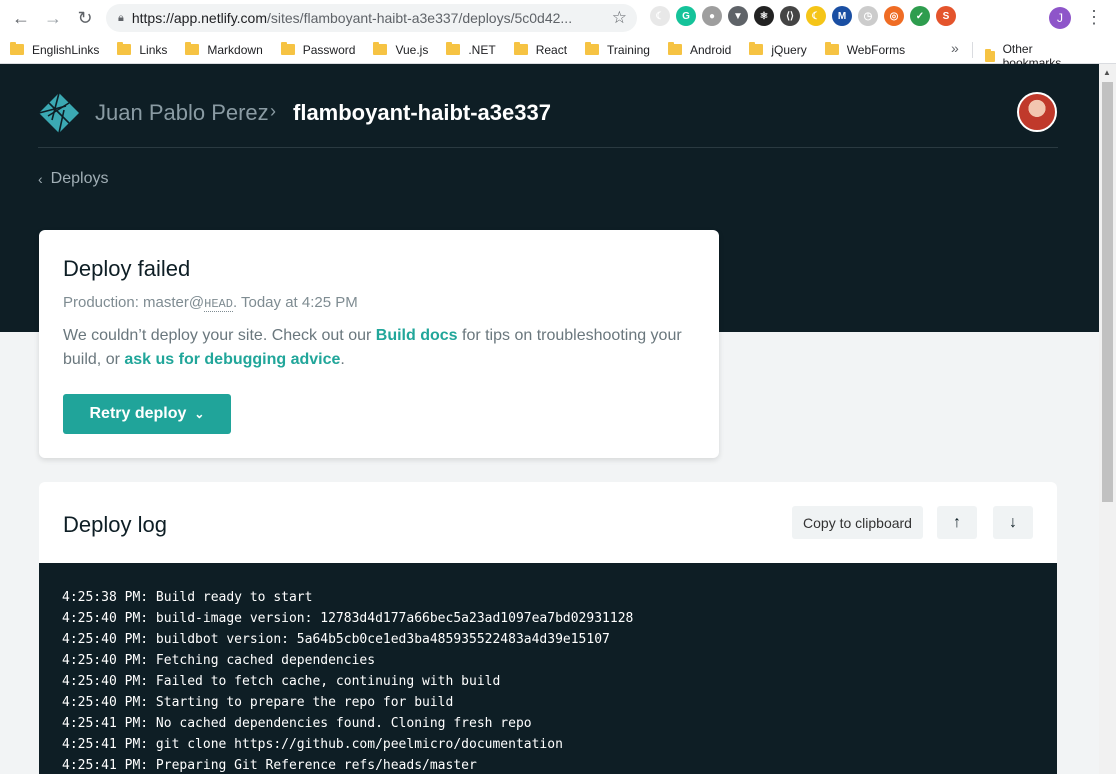 The width and height of the screenshot is (1116, 774). What do you see at coordinates (551, 49) in the screenshot?
I see `bookmark-label: React` at bounding box center [551, 49].